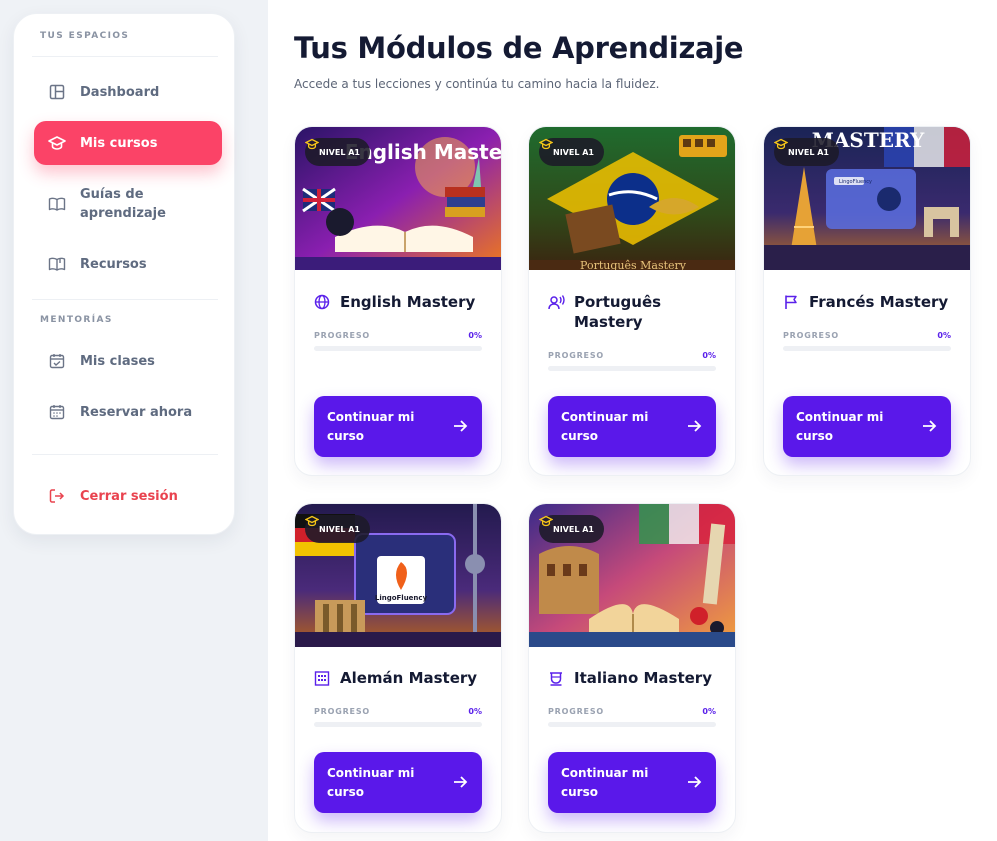 This screenshot has height=841, width=997. I want to click on sidebar-item-label: Recursos, so click(113, 264).